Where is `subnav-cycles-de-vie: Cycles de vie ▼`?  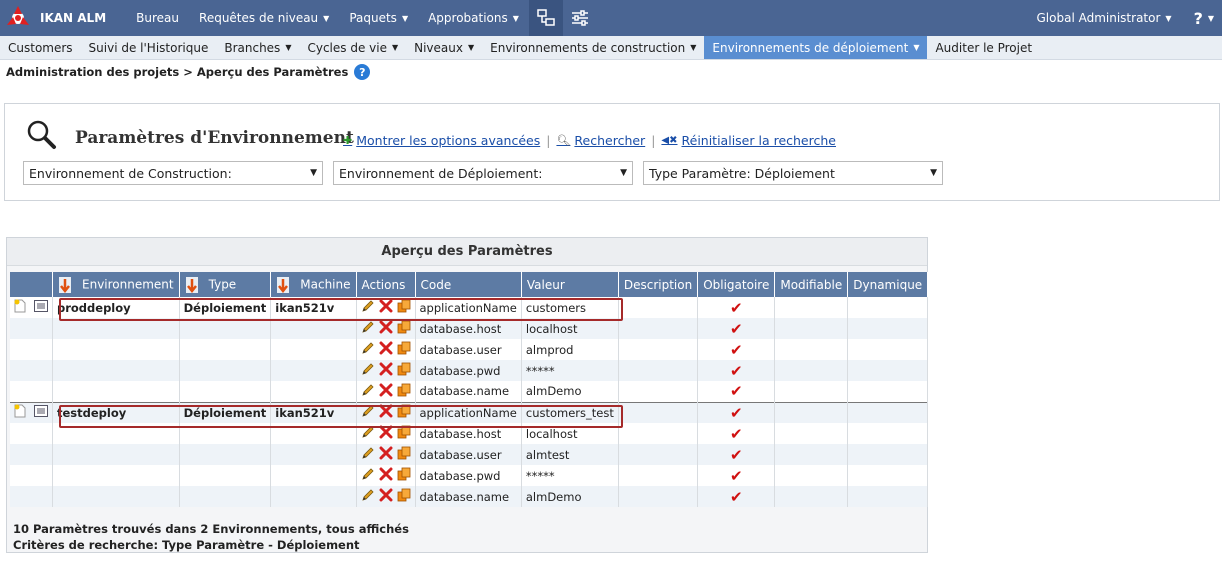 subnav-cycles-de-vie: Cycles de vie ▼ is located at coordinates (352, 47).